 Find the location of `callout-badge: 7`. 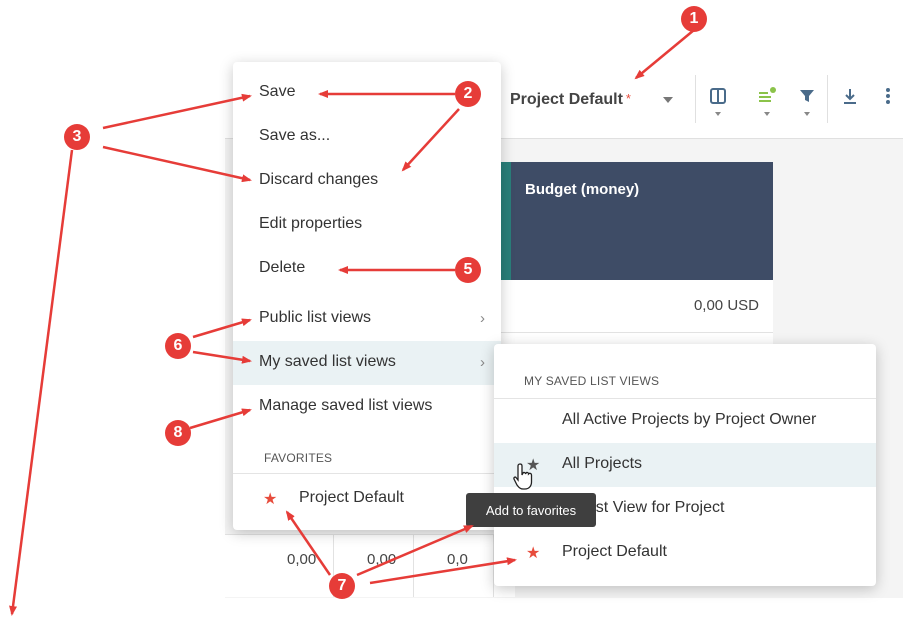

callout-badge: 7 is located at coordinates (342, 586).